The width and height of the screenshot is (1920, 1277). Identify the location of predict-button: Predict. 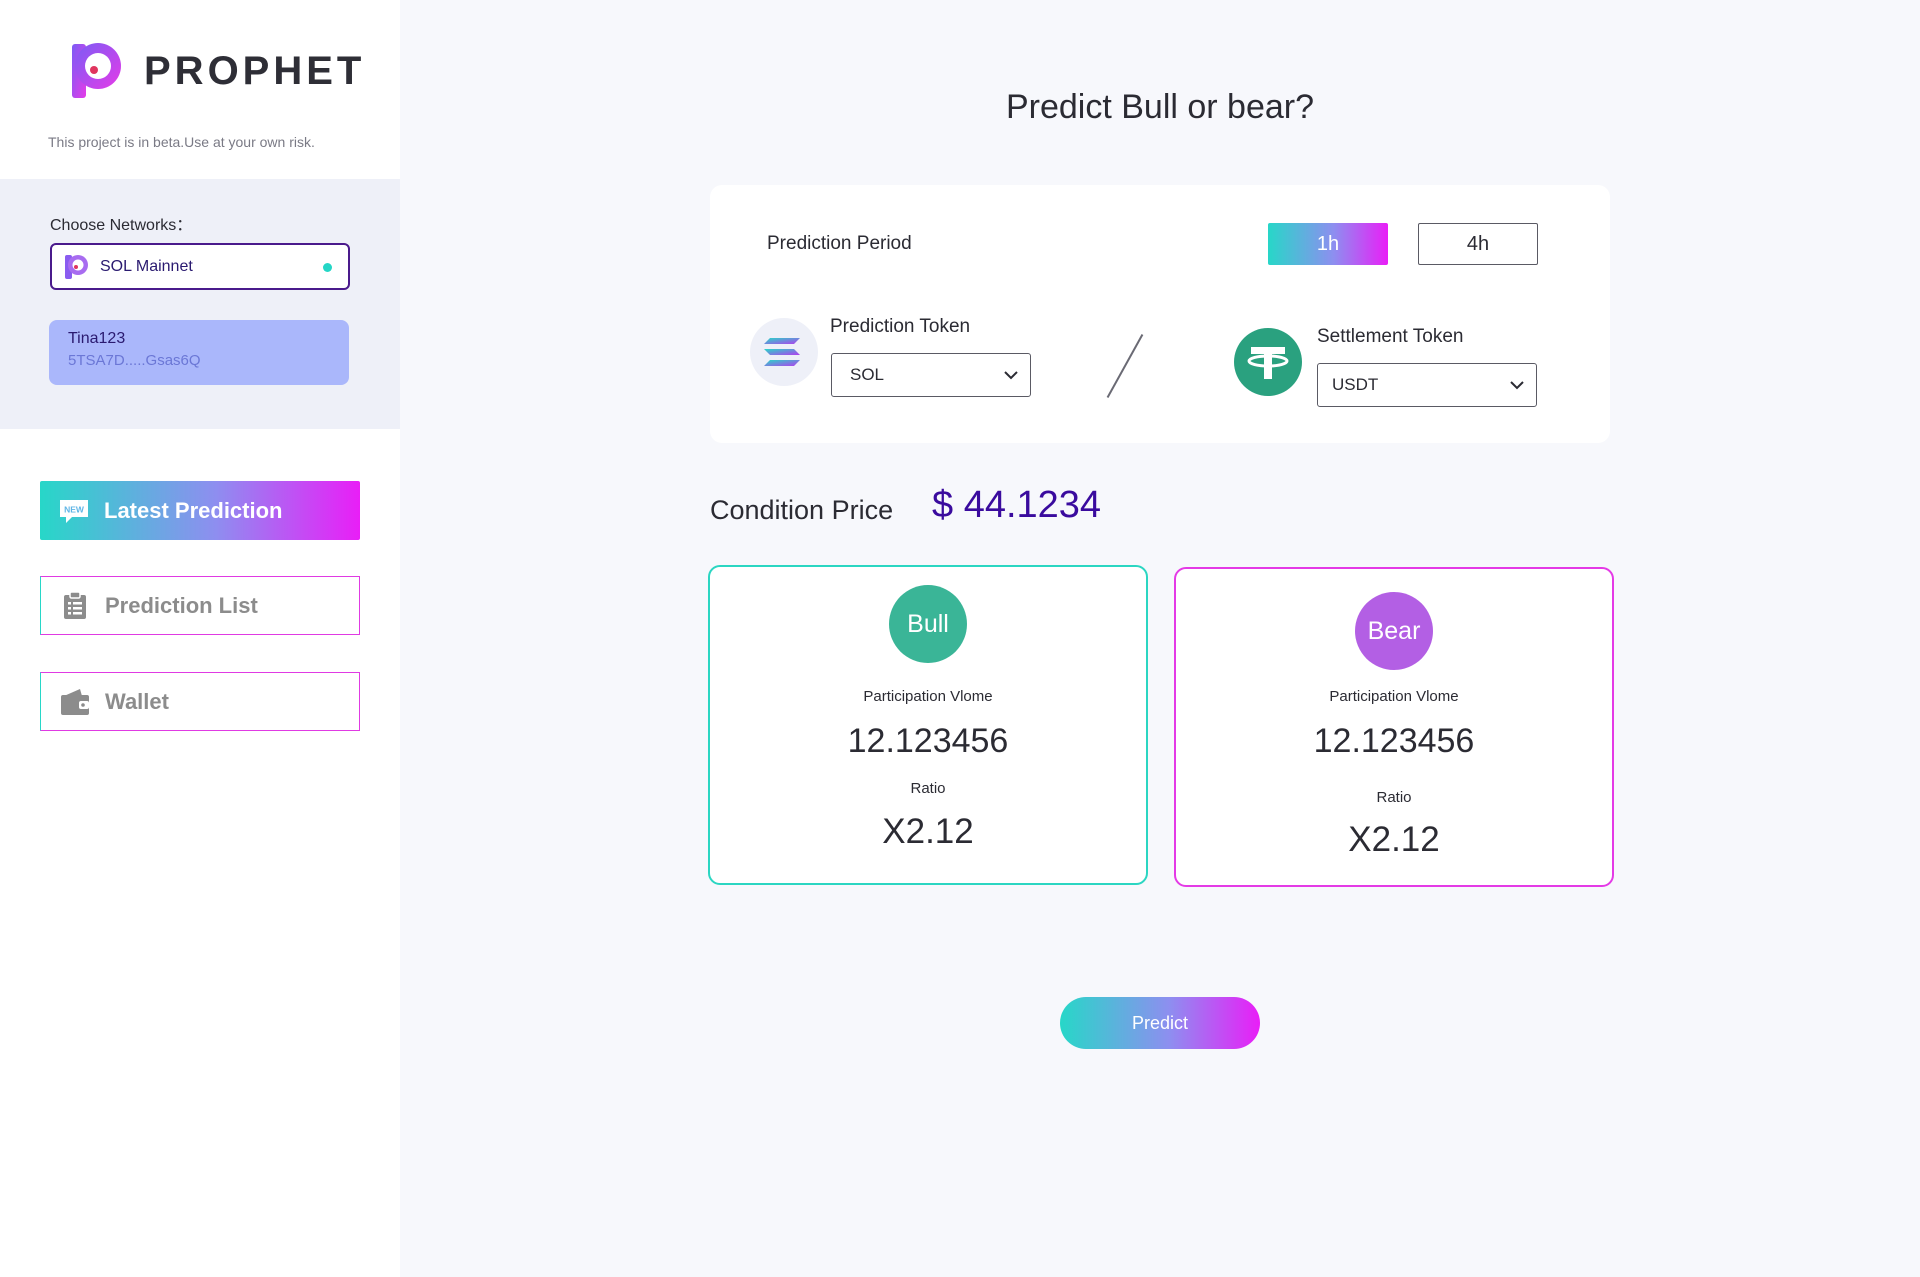
(1160, 1023).